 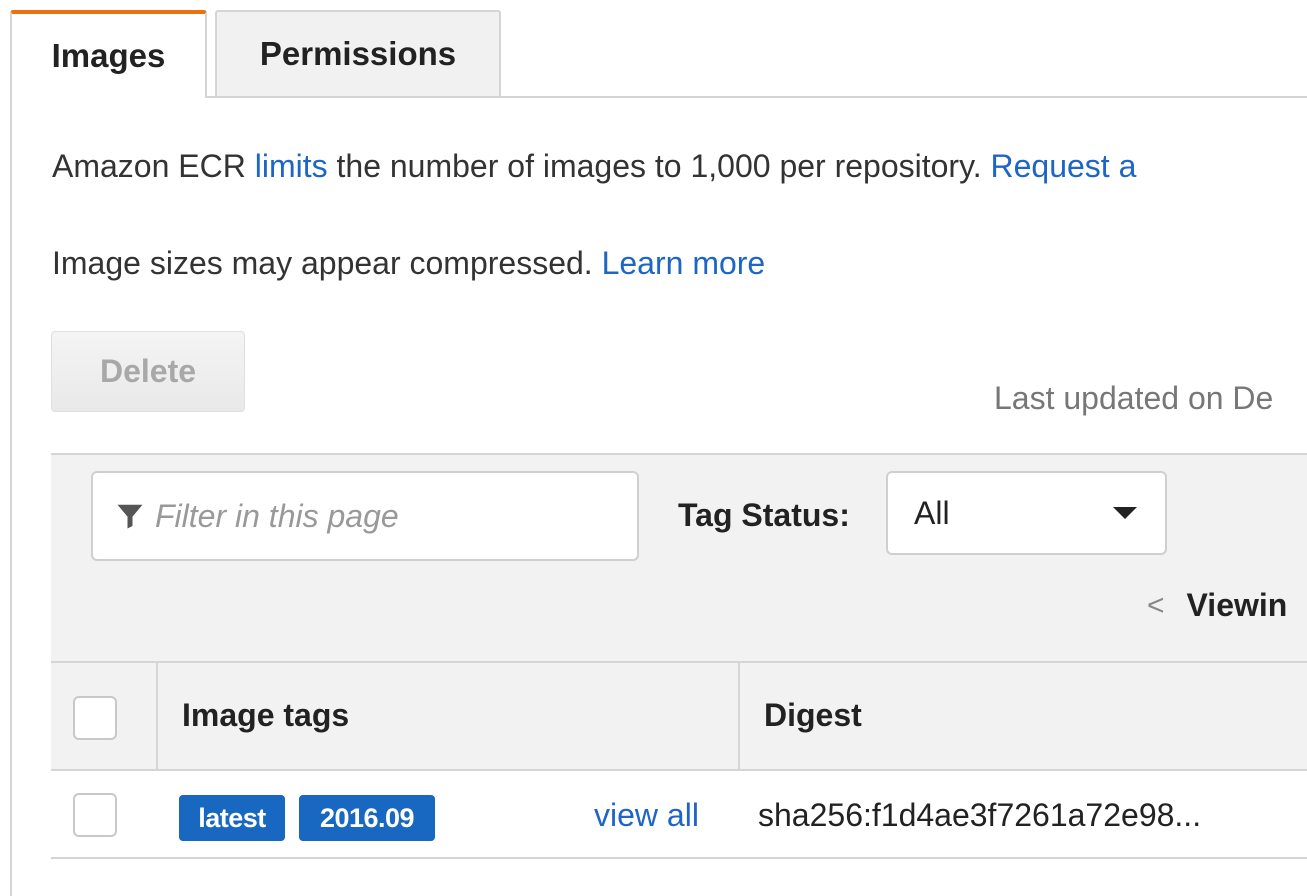 What do you see at coordinates (932, 512) in the screenshot?
I see `tag-status-value: All` at bounding box center [932, 512].